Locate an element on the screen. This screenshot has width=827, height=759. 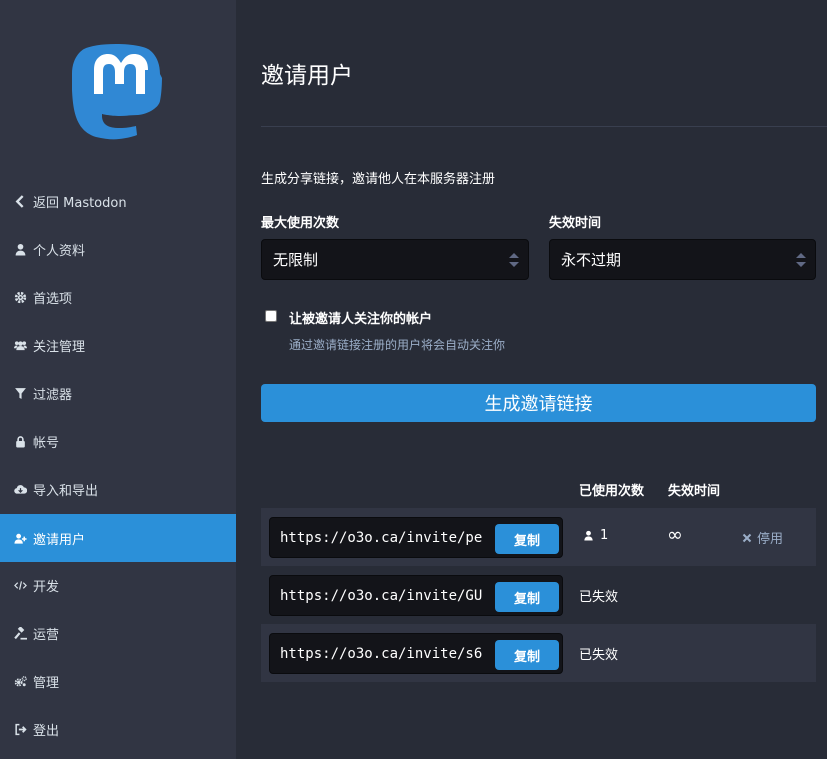
sidebar-item-administration: 管理 is located at coordinates (118, 681).